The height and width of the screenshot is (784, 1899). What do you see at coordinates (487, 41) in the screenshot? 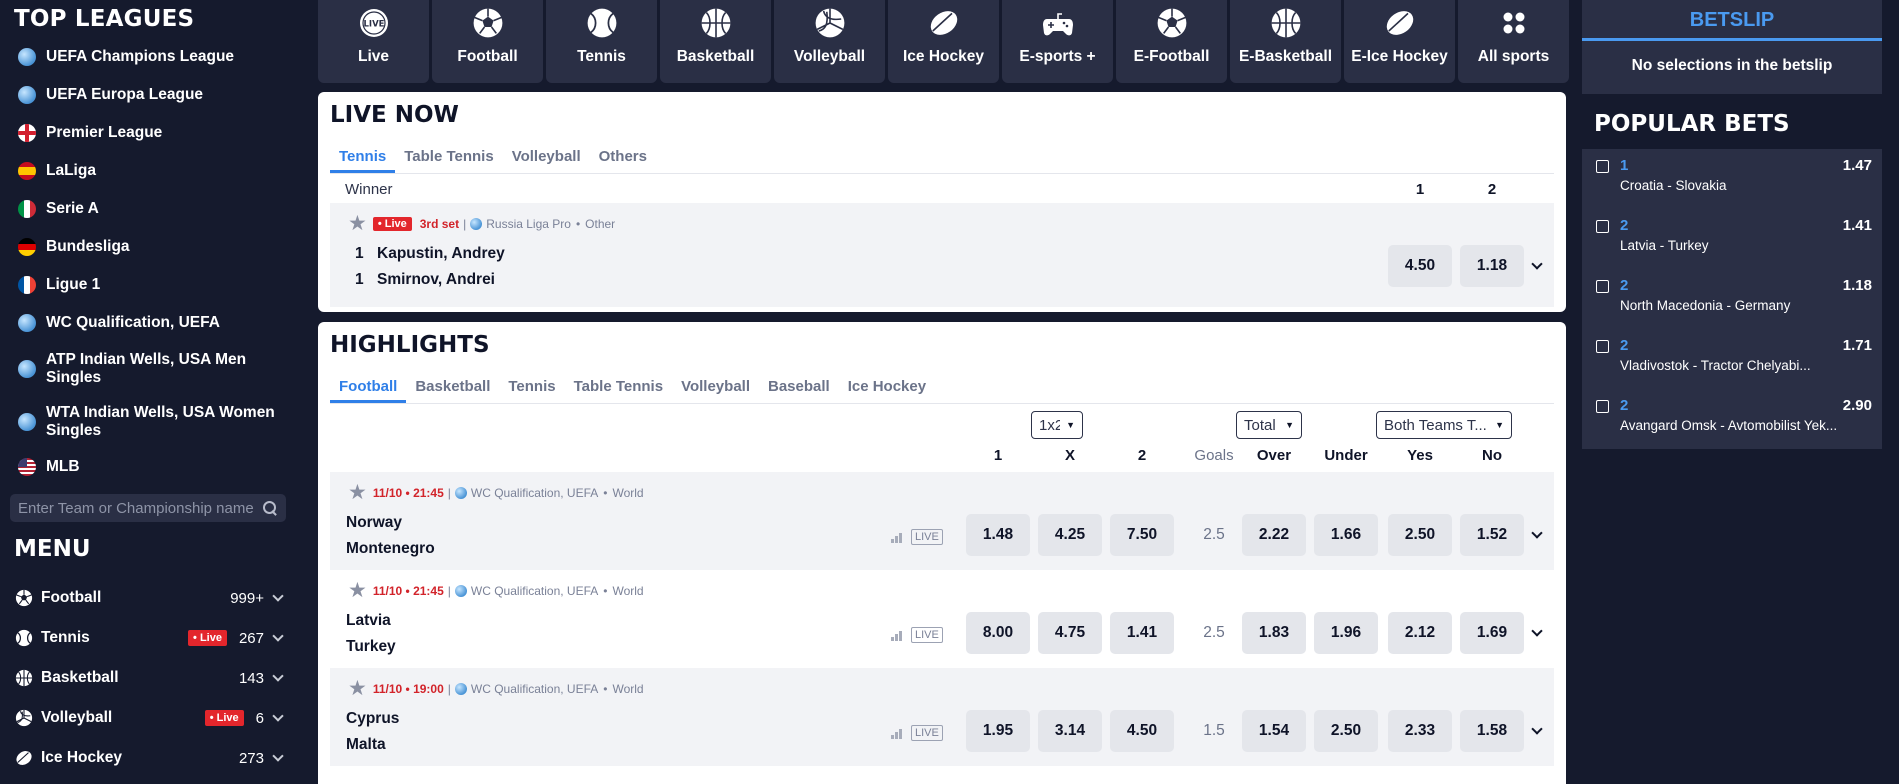
I see `sport-tile-football: Football` at bounding box center [487, 41].